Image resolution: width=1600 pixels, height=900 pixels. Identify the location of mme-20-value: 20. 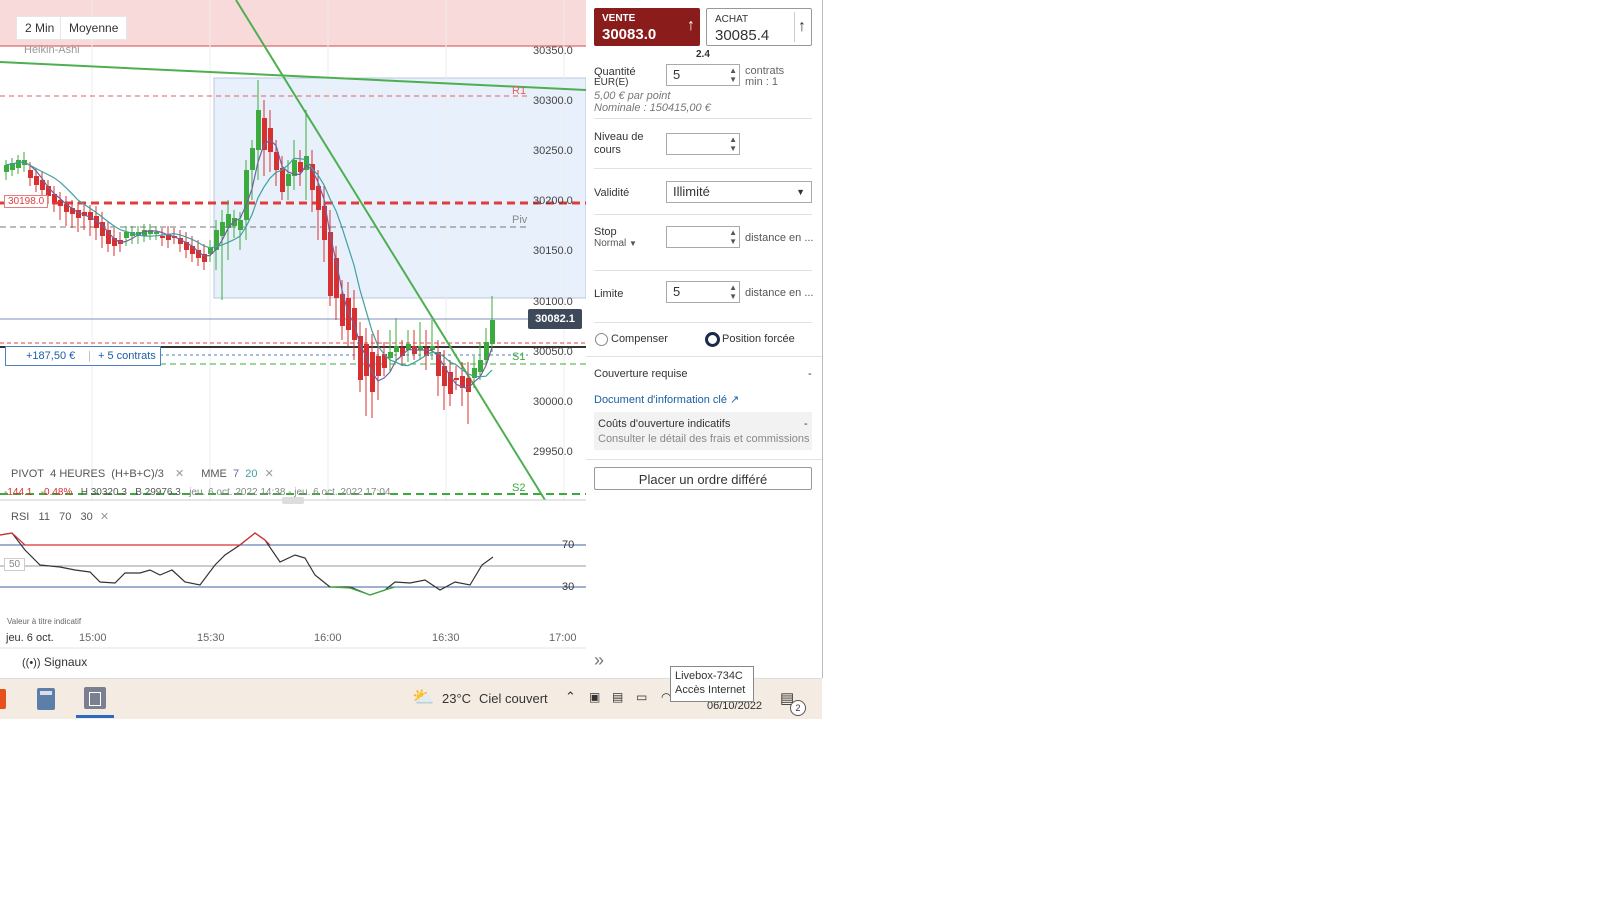
(251, 474).